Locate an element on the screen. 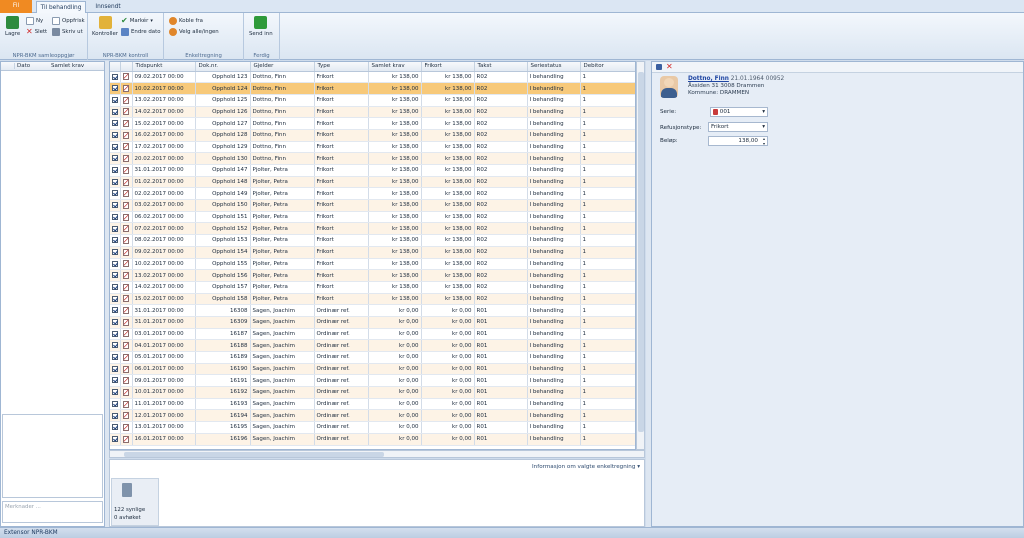 The image size is (1024, 538). send-button: Send inn is located at coordinates (261, 26).